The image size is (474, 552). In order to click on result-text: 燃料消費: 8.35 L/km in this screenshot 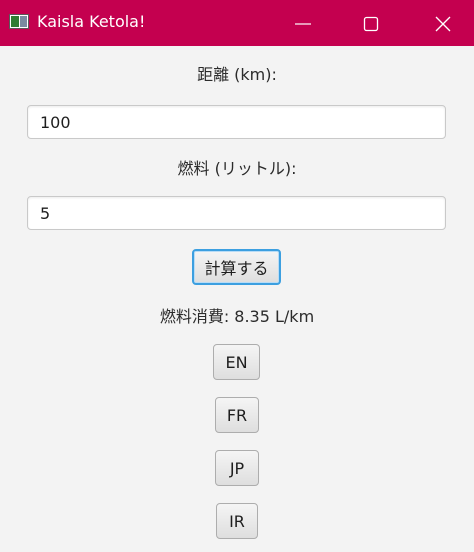, I will do `click(237, 316)`.